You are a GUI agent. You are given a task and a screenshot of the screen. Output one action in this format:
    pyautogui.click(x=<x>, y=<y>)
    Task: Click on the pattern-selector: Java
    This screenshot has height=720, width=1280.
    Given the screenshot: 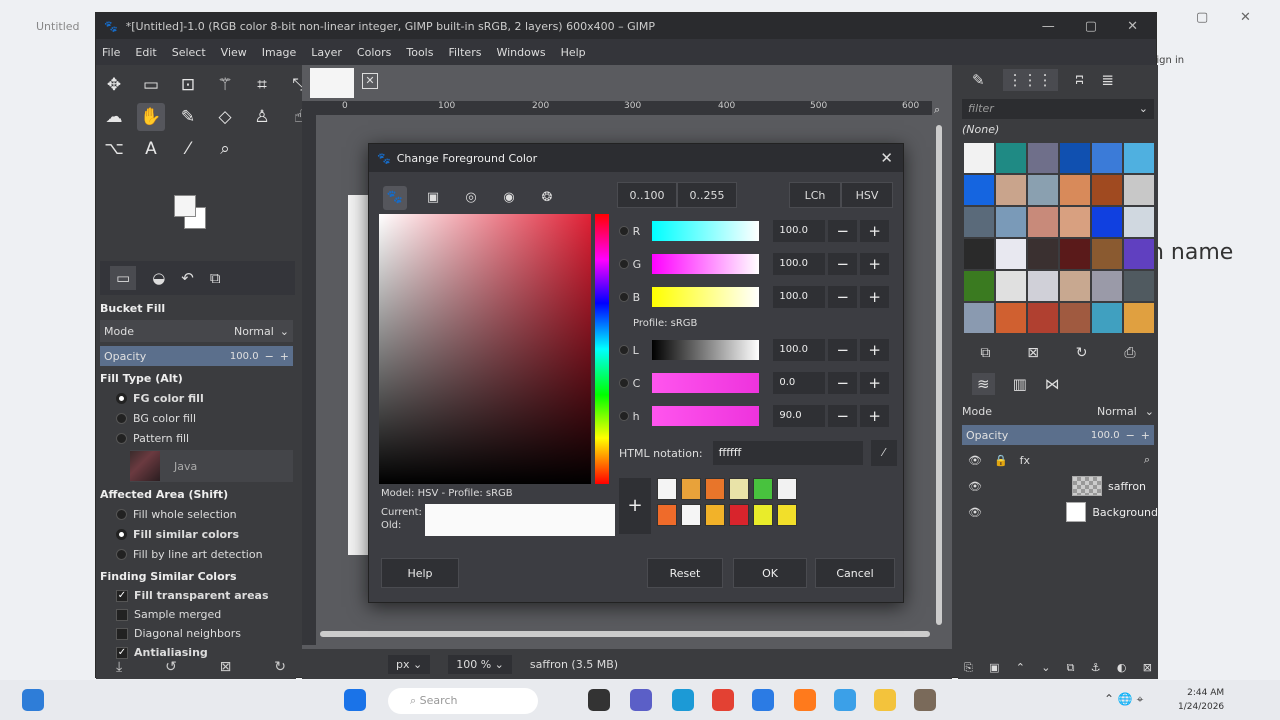 What is the action you would take?
    pyautogui.click(x=211, y=466)
    